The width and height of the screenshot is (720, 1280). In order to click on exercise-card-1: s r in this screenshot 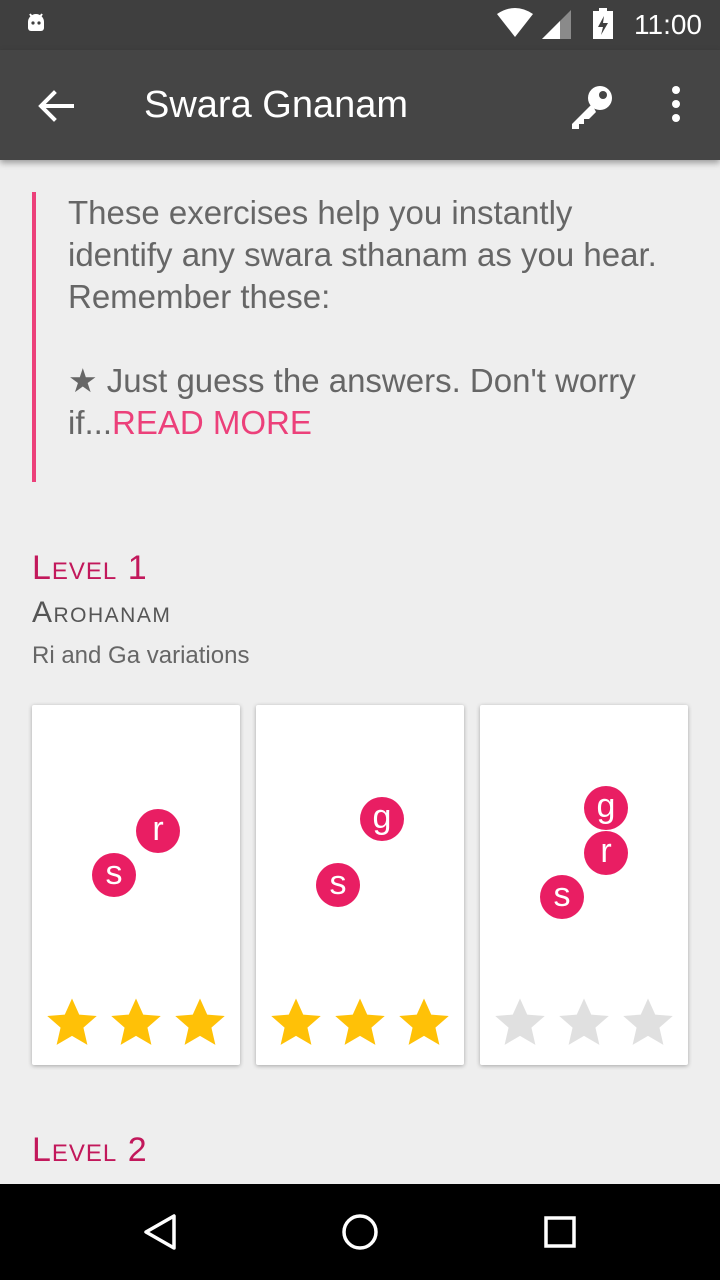, I will do `click(136, 885)`.